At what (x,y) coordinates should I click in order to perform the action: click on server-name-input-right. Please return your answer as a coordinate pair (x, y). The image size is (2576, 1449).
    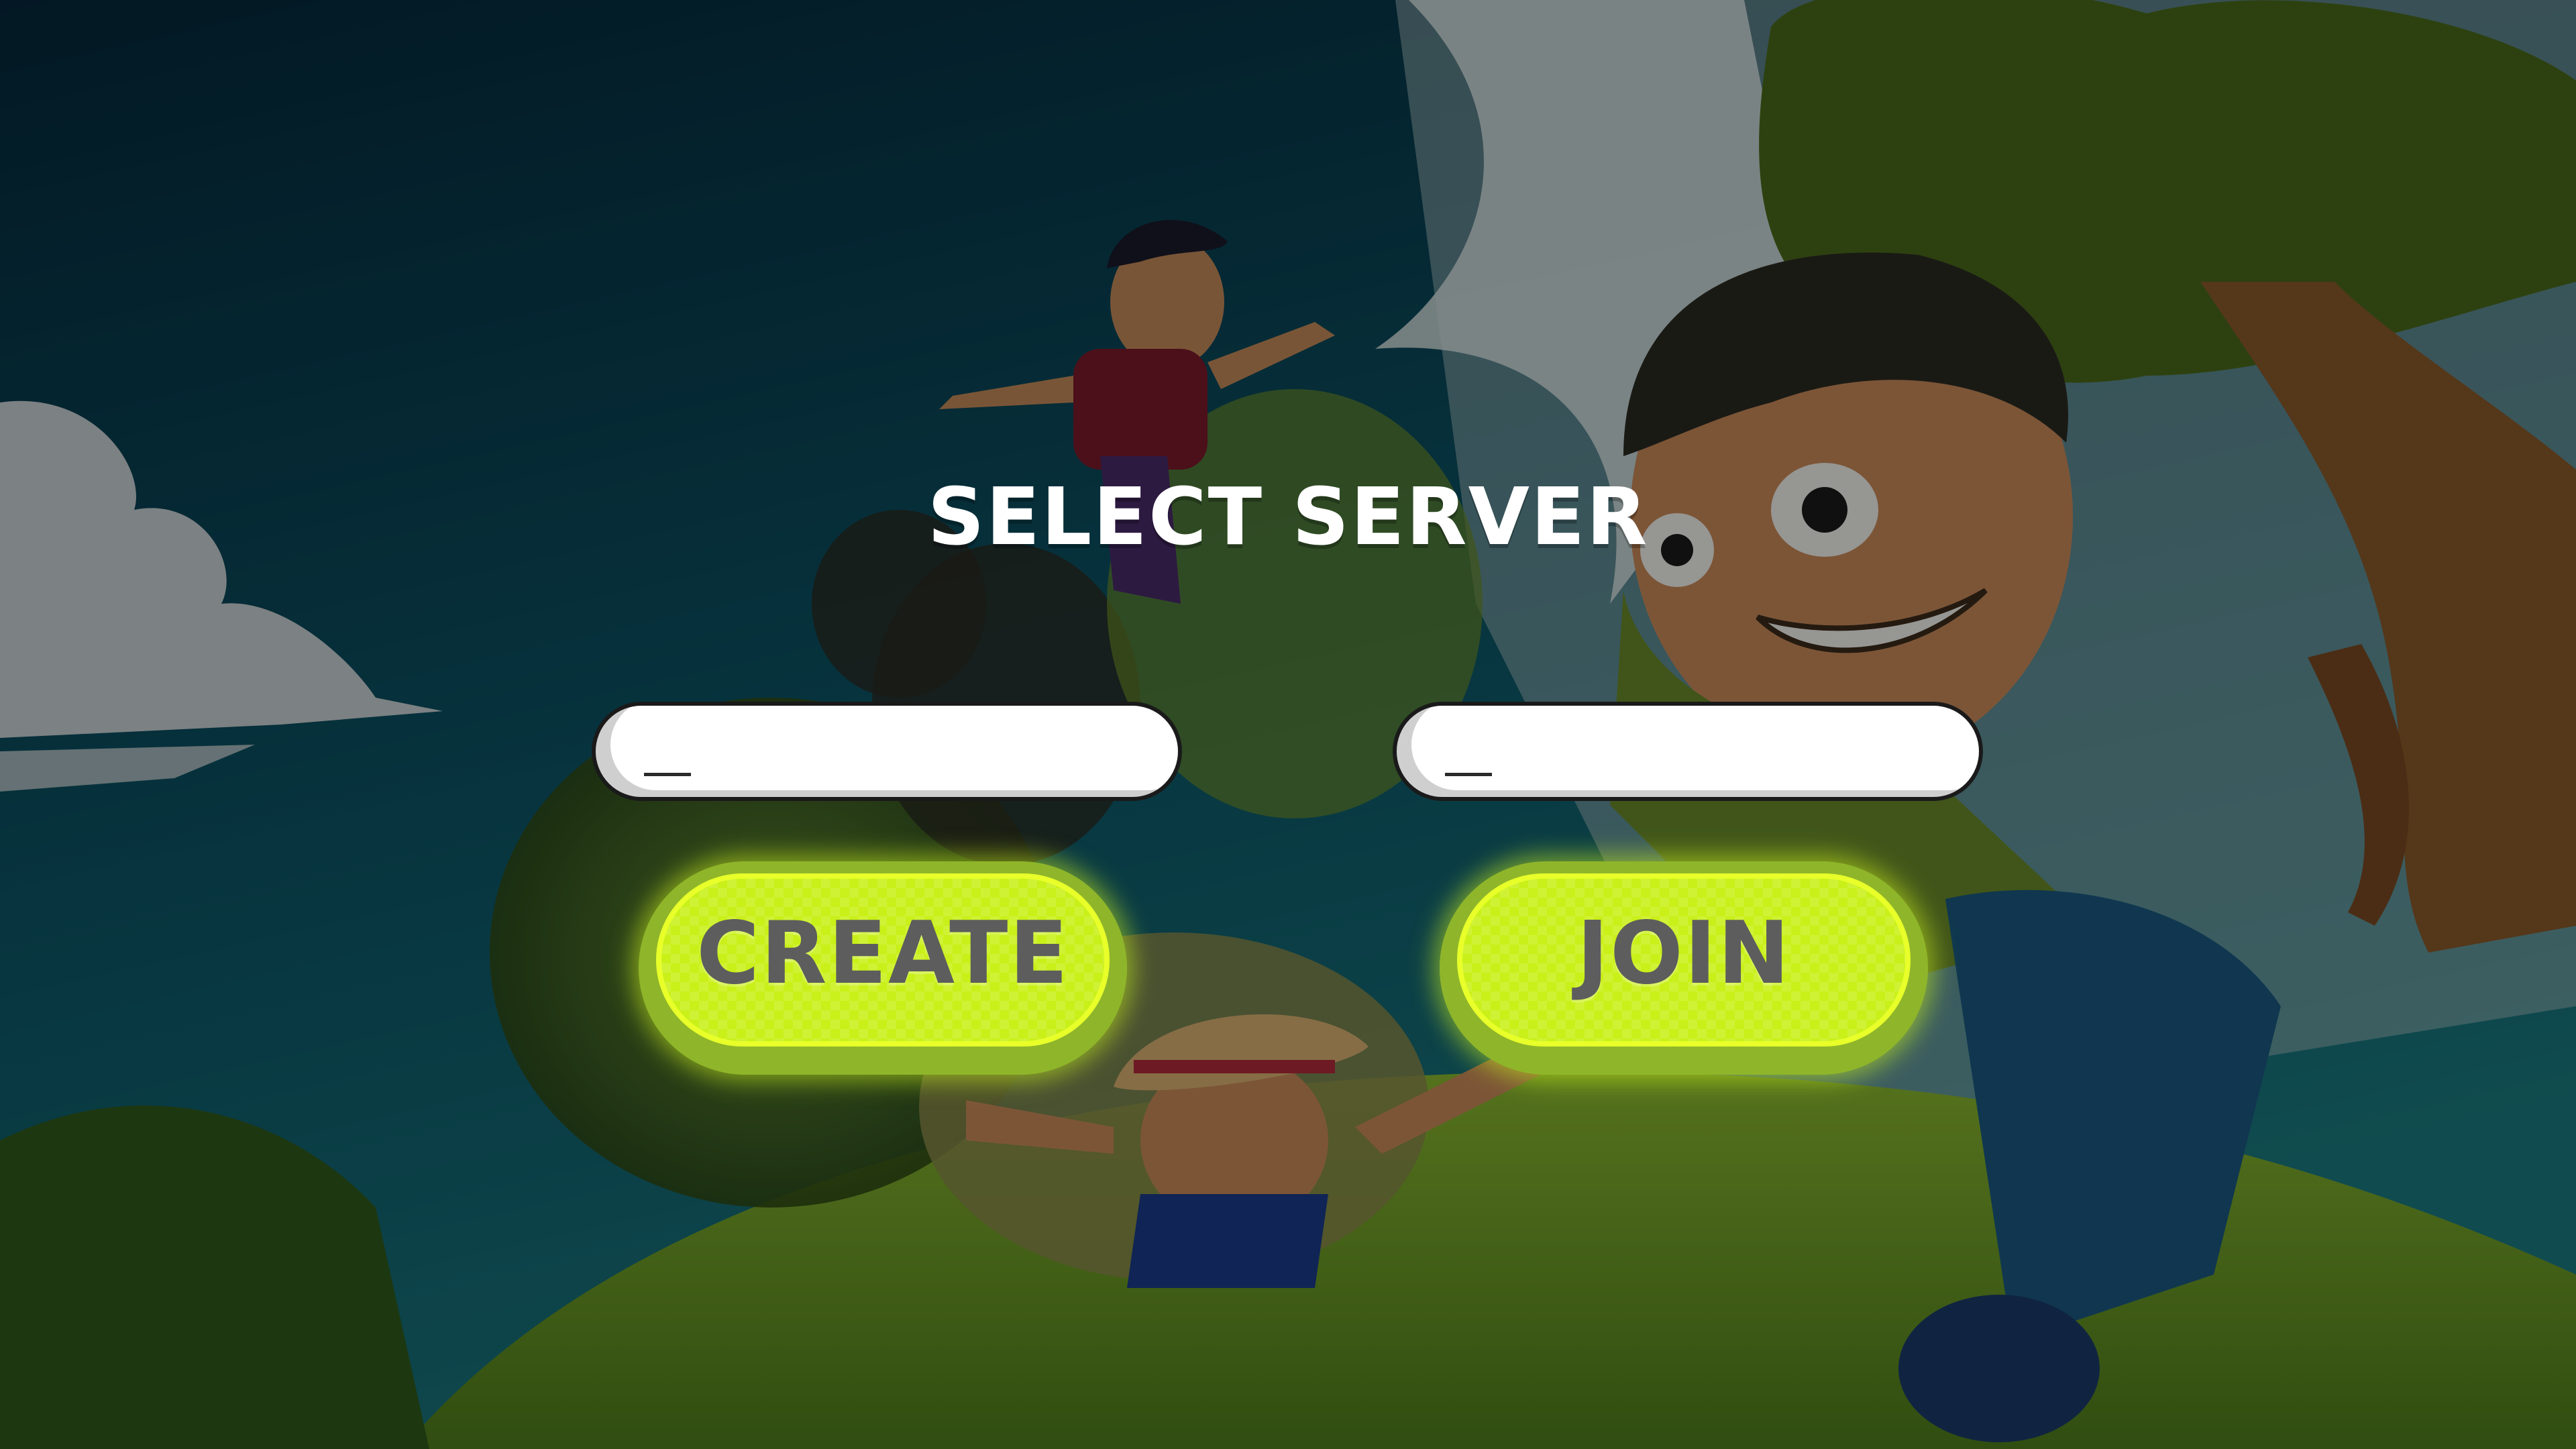
    Looking at the image, I should click on (1688, 751).